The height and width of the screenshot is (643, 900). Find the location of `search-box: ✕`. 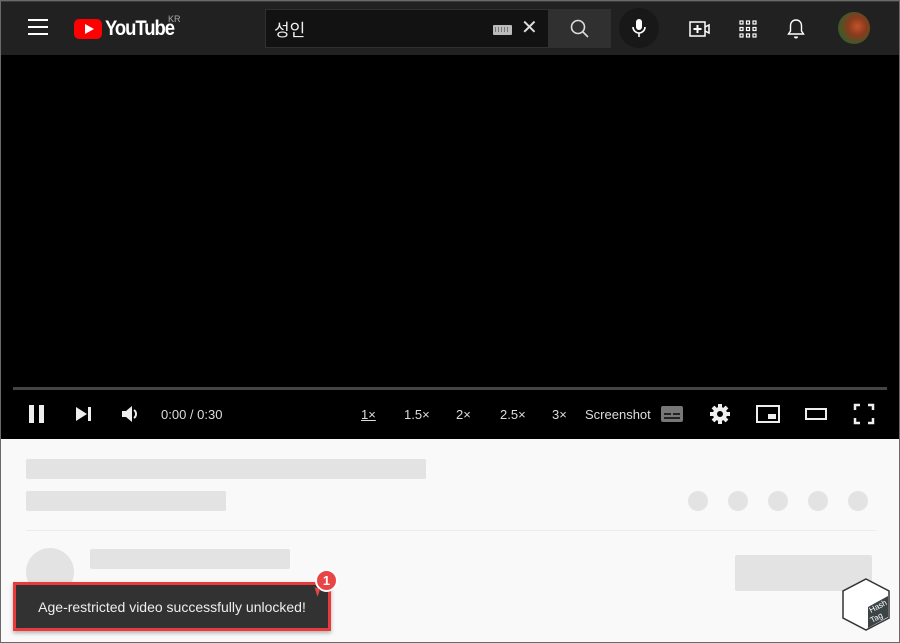

search-box: ✕ is located at coordinates (406, 28).